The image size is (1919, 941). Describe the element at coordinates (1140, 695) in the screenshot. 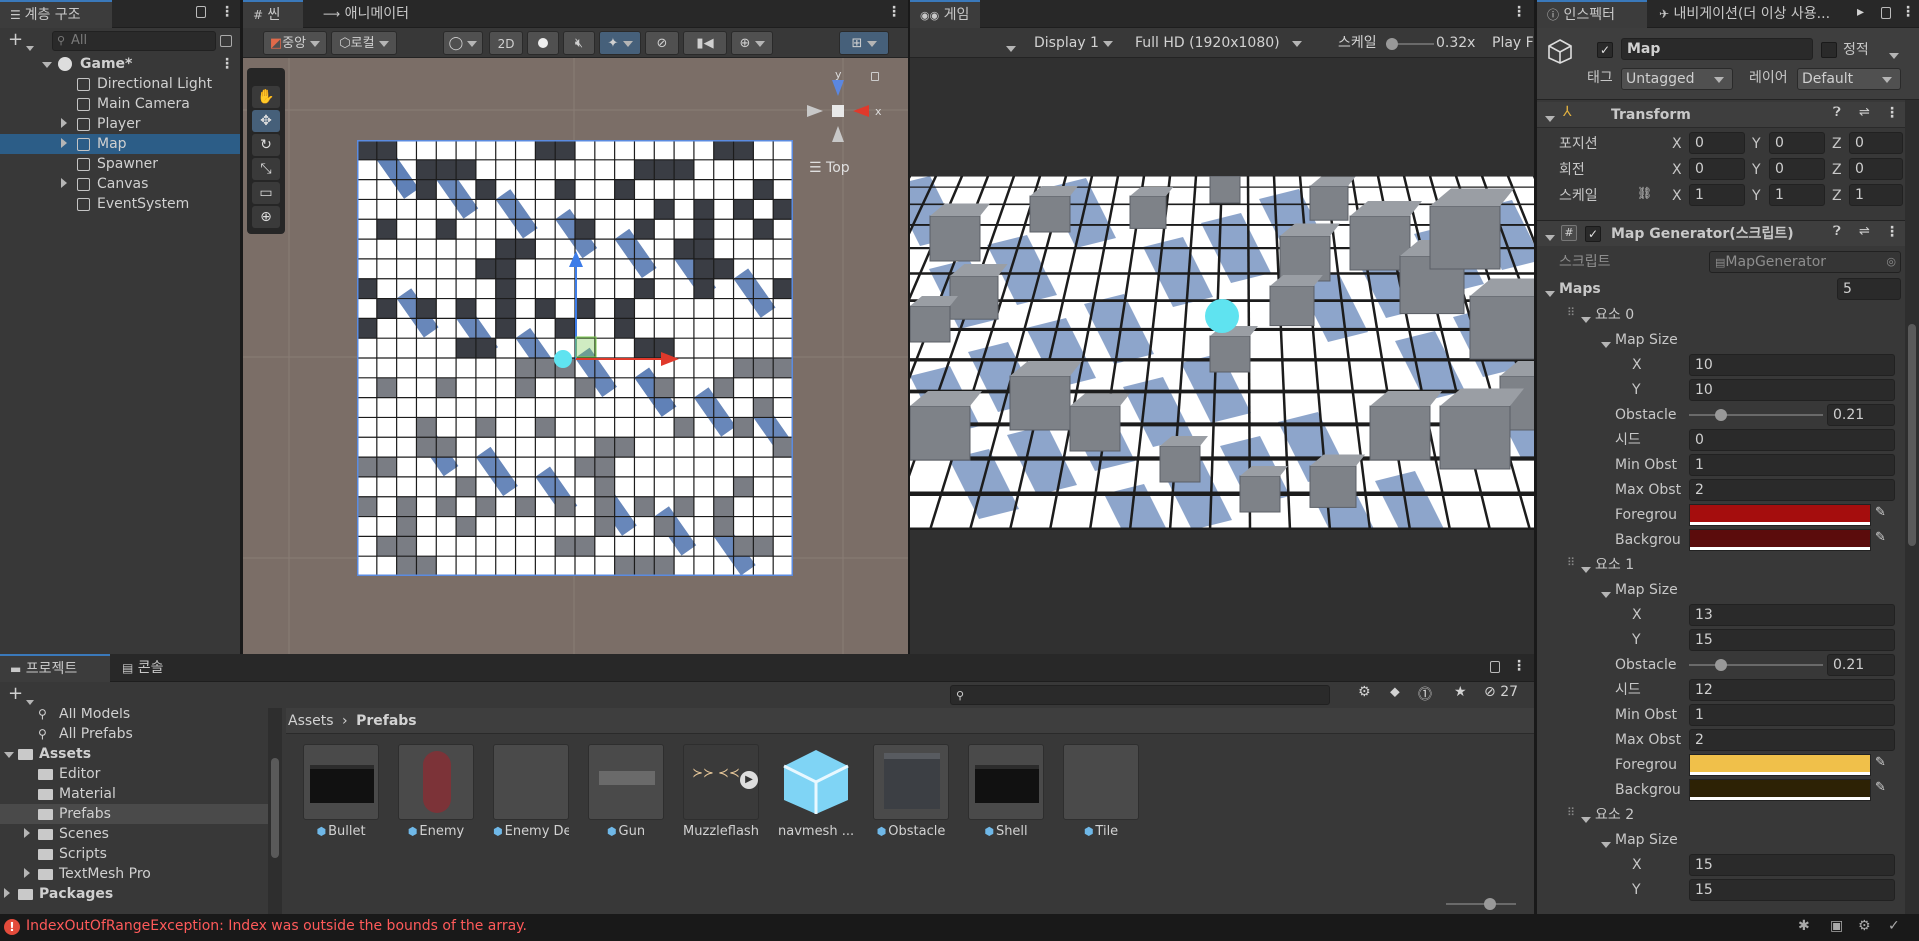

I see `project-search-input: ⚲` at that location.